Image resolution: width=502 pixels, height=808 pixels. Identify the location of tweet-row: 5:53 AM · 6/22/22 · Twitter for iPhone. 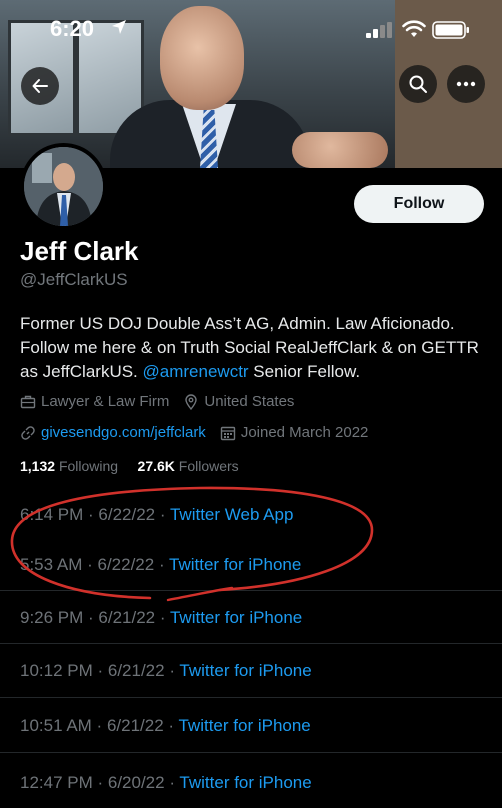
(160, 565).